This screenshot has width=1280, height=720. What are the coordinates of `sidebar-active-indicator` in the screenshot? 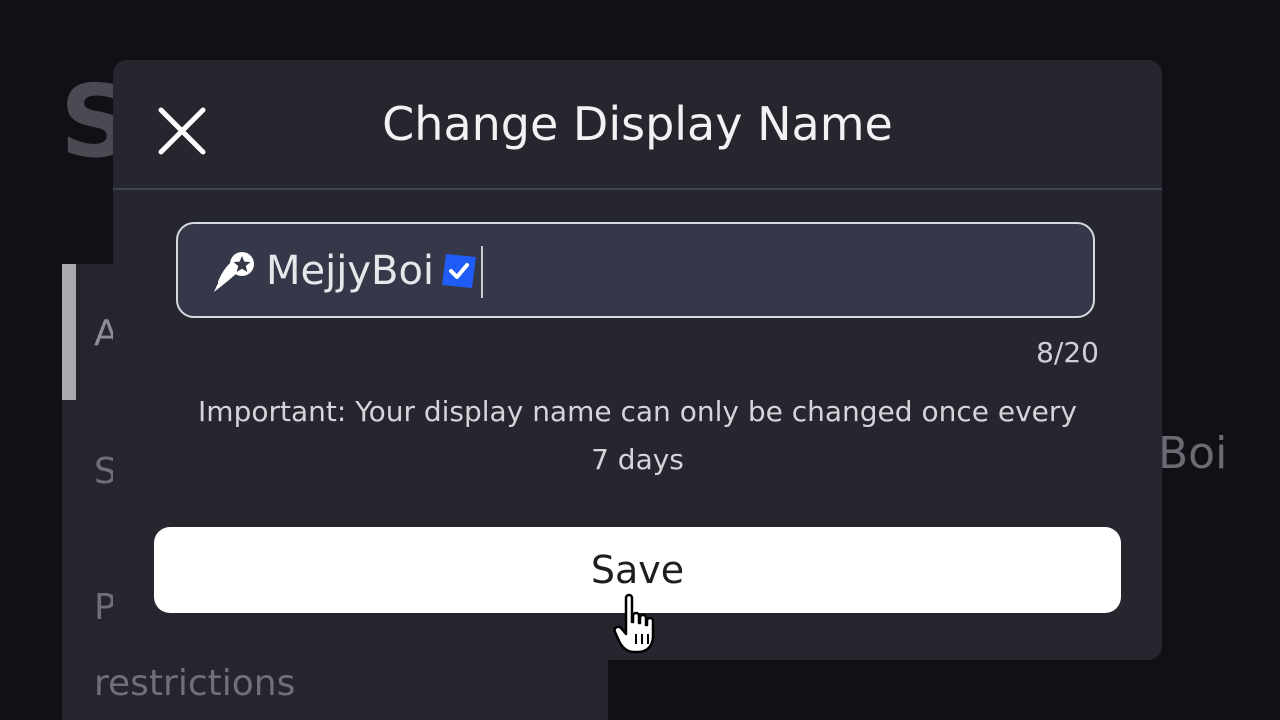 It's located at (69, 332).